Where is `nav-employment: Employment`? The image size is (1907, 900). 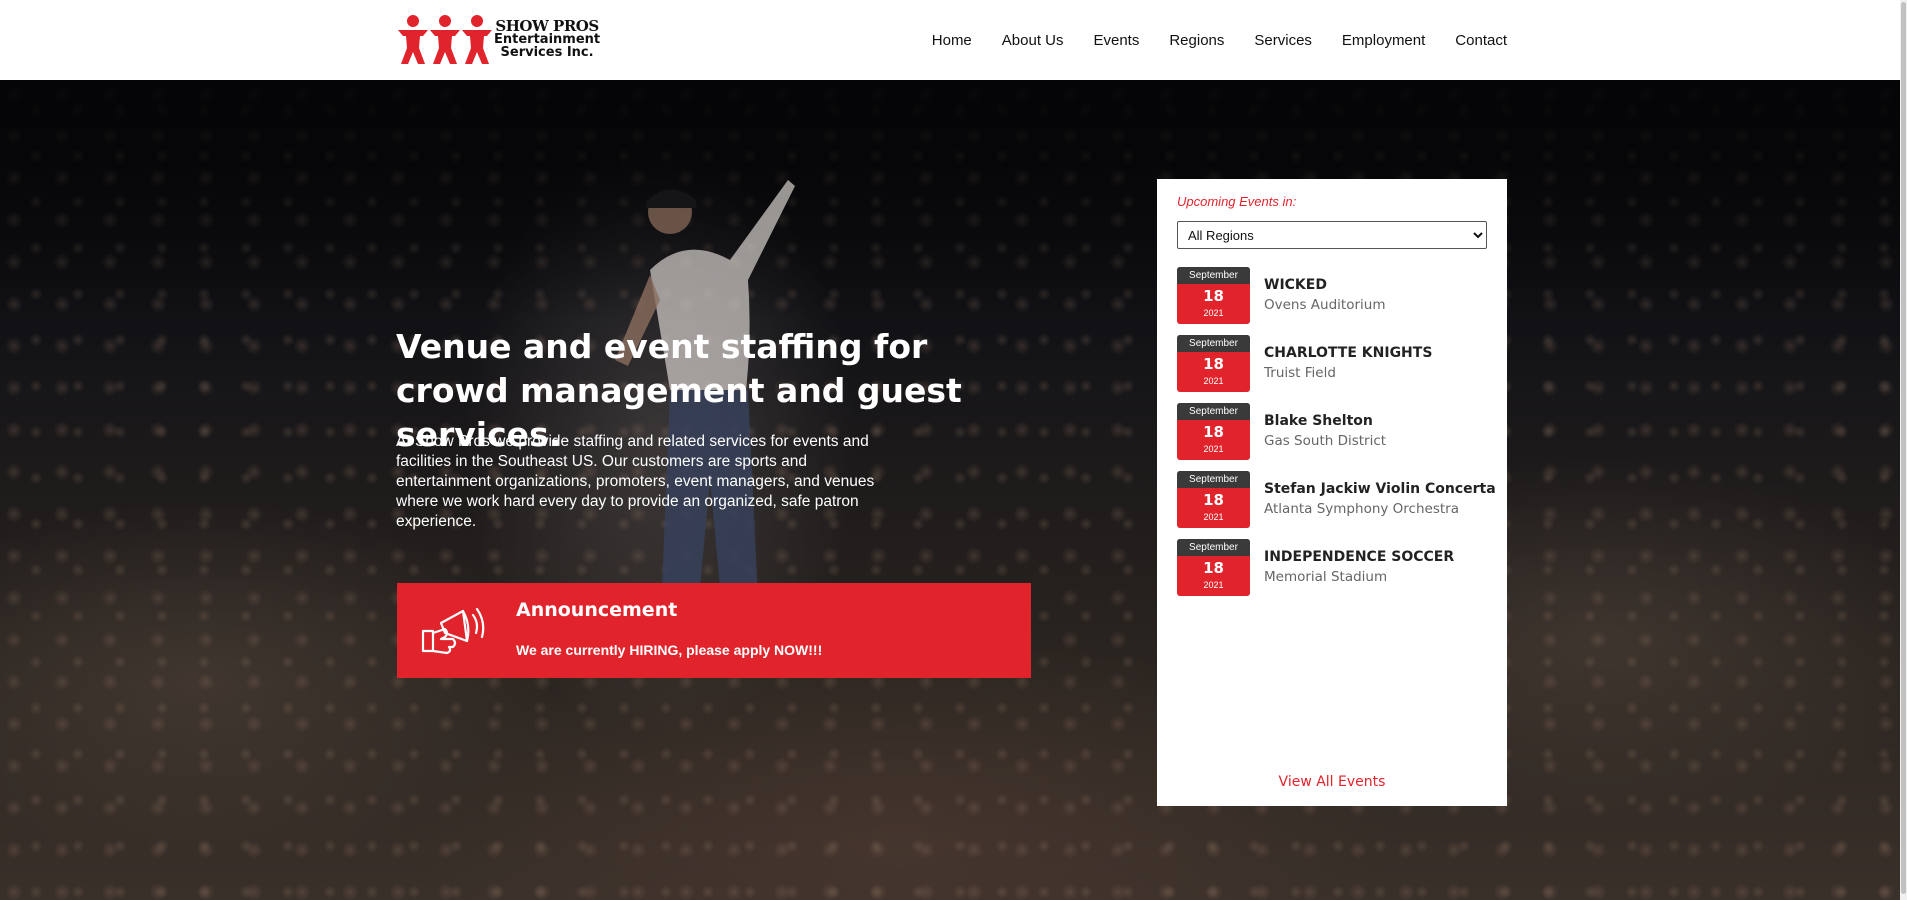
nav-employment: Employment is located at coordinates (1383, 40).